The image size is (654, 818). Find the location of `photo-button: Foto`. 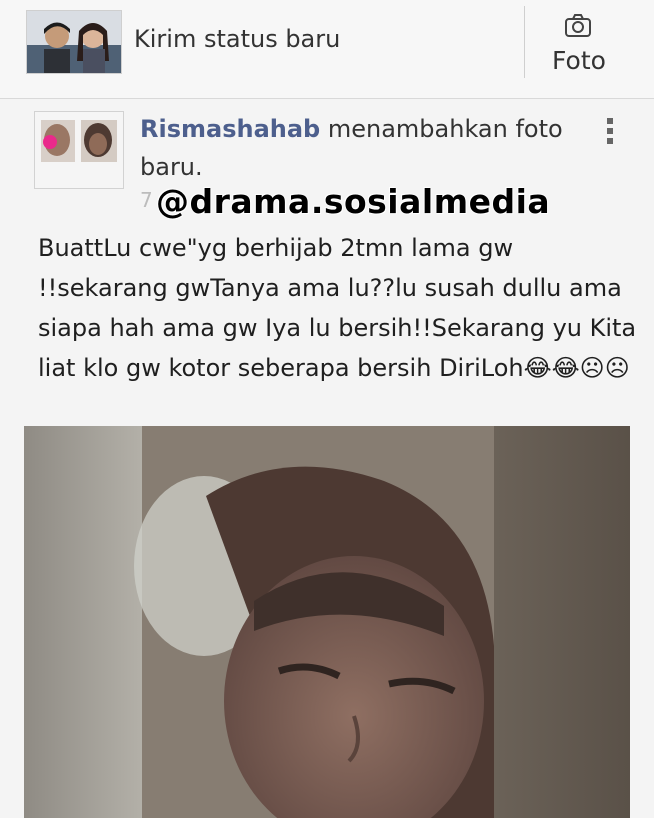

photo-button: Foto is located at coordinates (588, 44).